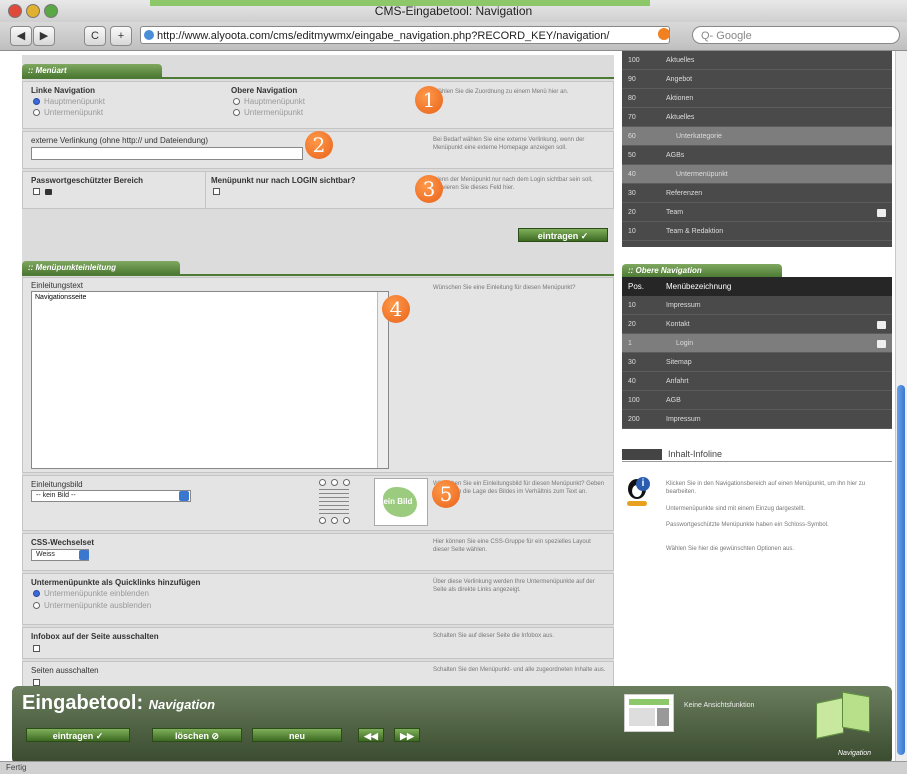 This screenshot has width=907, height=774. What do you see at coordinates (649, 713) in the screenshot?
I see `page-preview-thumbnail` at bounding box center [649, 713].